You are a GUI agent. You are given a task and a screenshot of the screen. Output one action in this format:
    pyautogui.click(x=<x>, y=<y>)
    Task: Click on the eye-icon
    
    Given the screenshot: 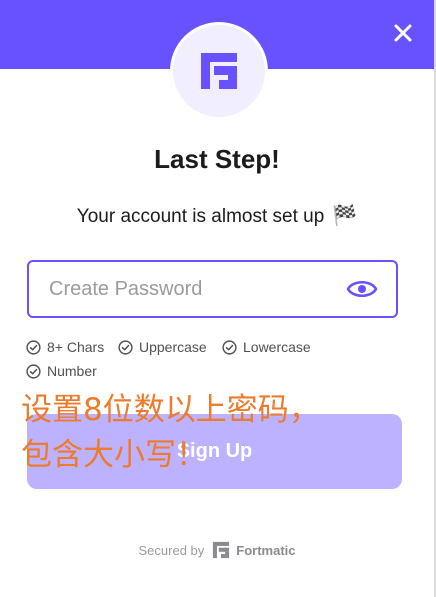 What is the action you would take?
    pyautogui.click(x=362, y=289)
    